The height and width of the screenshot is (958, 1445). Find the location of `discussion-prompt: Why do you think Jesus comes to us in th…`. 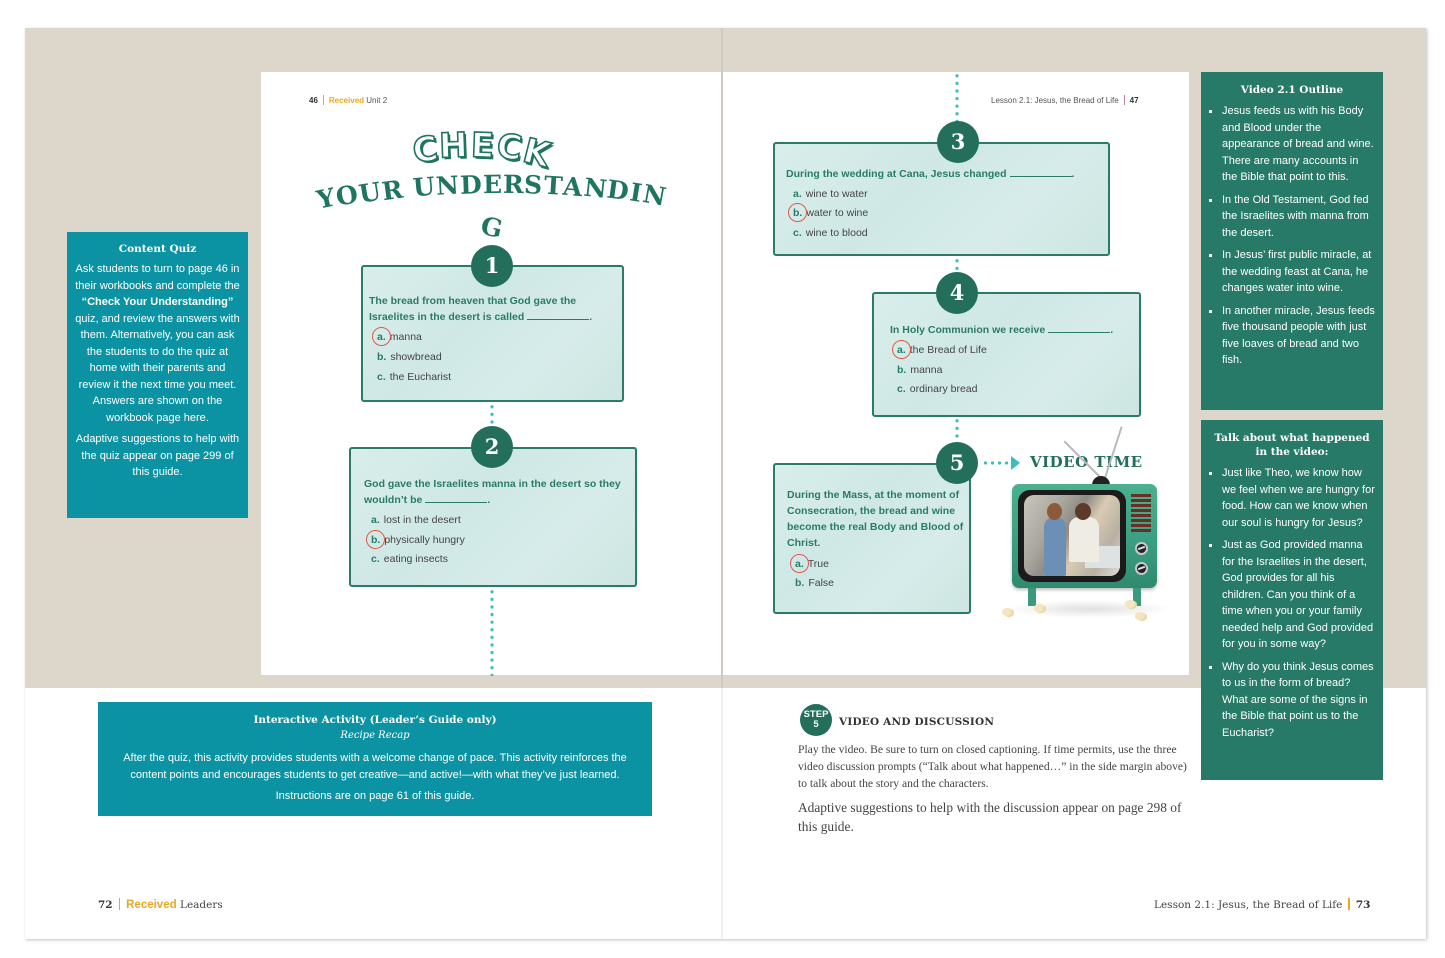

discussion-prompt: Why do you think Jesus comes to us in th… is located at coordinates (1288, 700).